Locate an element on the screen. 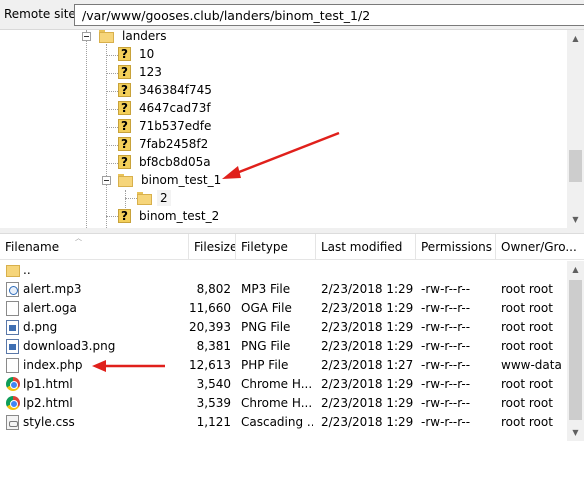  file-name: d.png is located at coordinates (40, 327).